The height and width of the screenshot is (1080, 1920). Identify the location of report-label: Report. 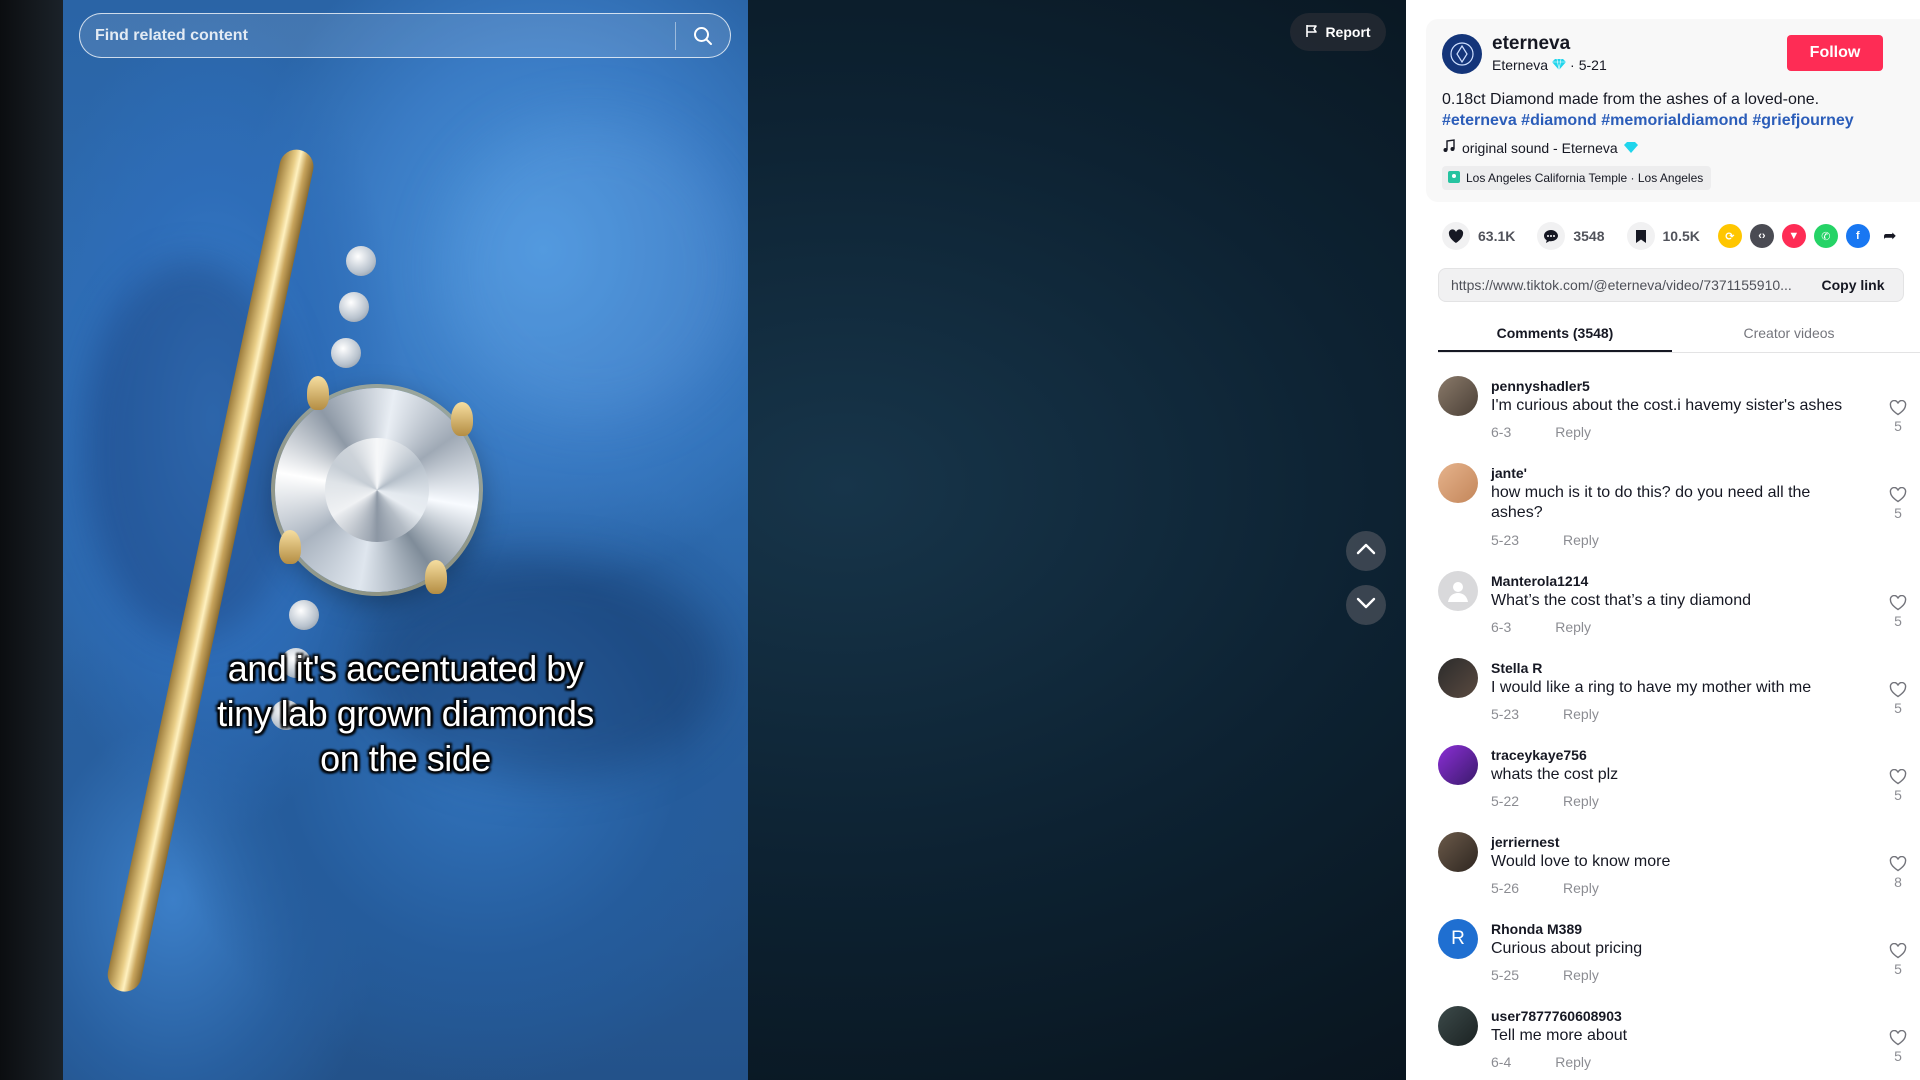
(1348, 32).